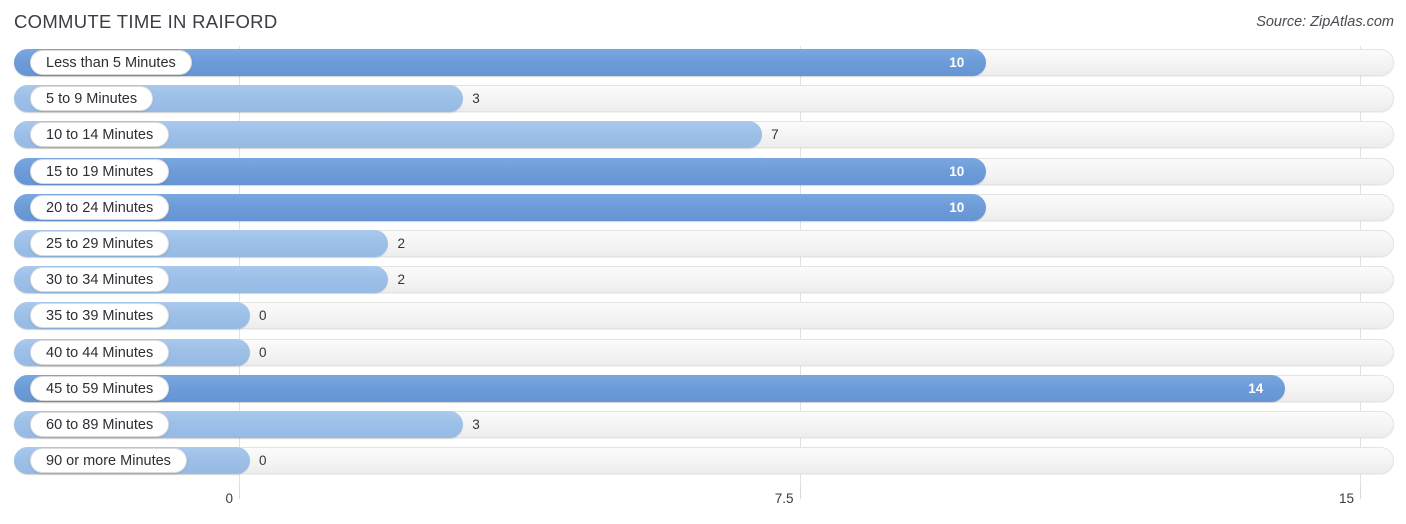 Image resolution: width=1406 pixels, height=524 pixels. What do you see at coordinates (703, 245) in the screenshot?
I see `bar-row: 2 25 to 29 Minutes` at bounding box center [703, 245].